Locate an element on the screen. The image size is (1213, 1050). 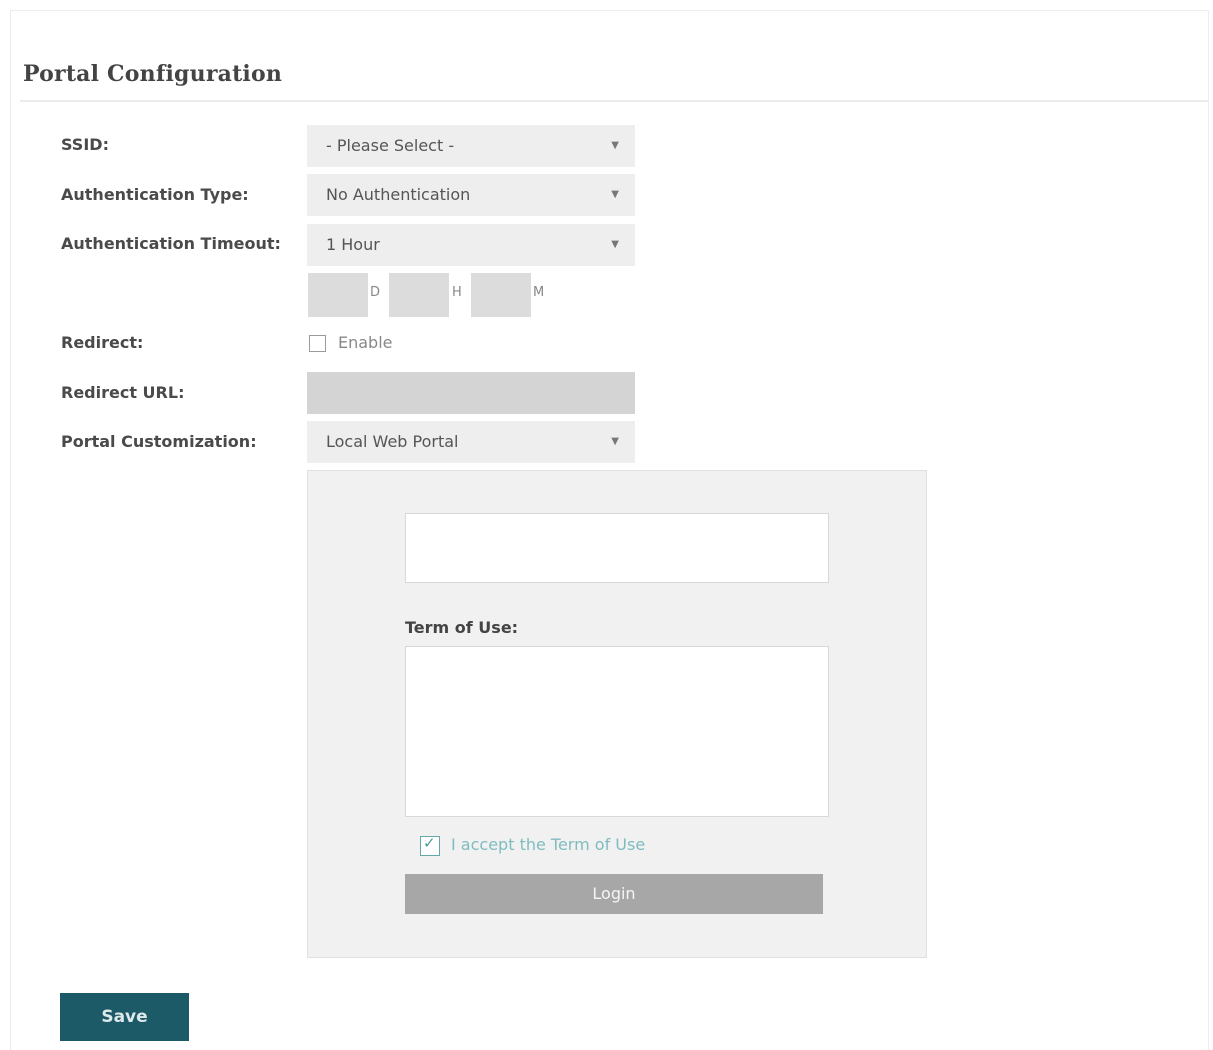
accept-terms-checkbox: ✓ is located at coordinates (430, 845).